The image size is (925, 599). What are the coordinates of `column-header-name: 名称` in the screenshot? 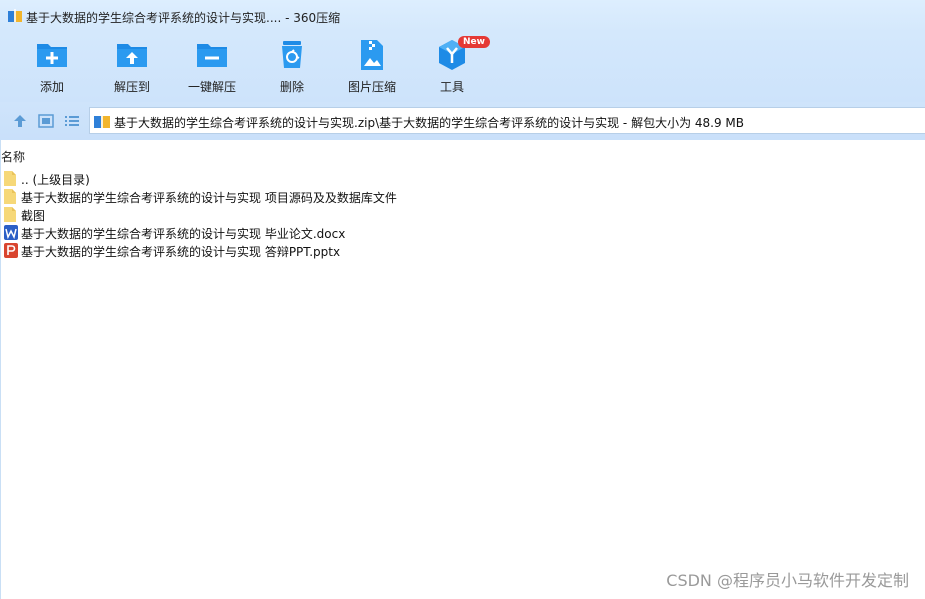 It's located at (13, 156).